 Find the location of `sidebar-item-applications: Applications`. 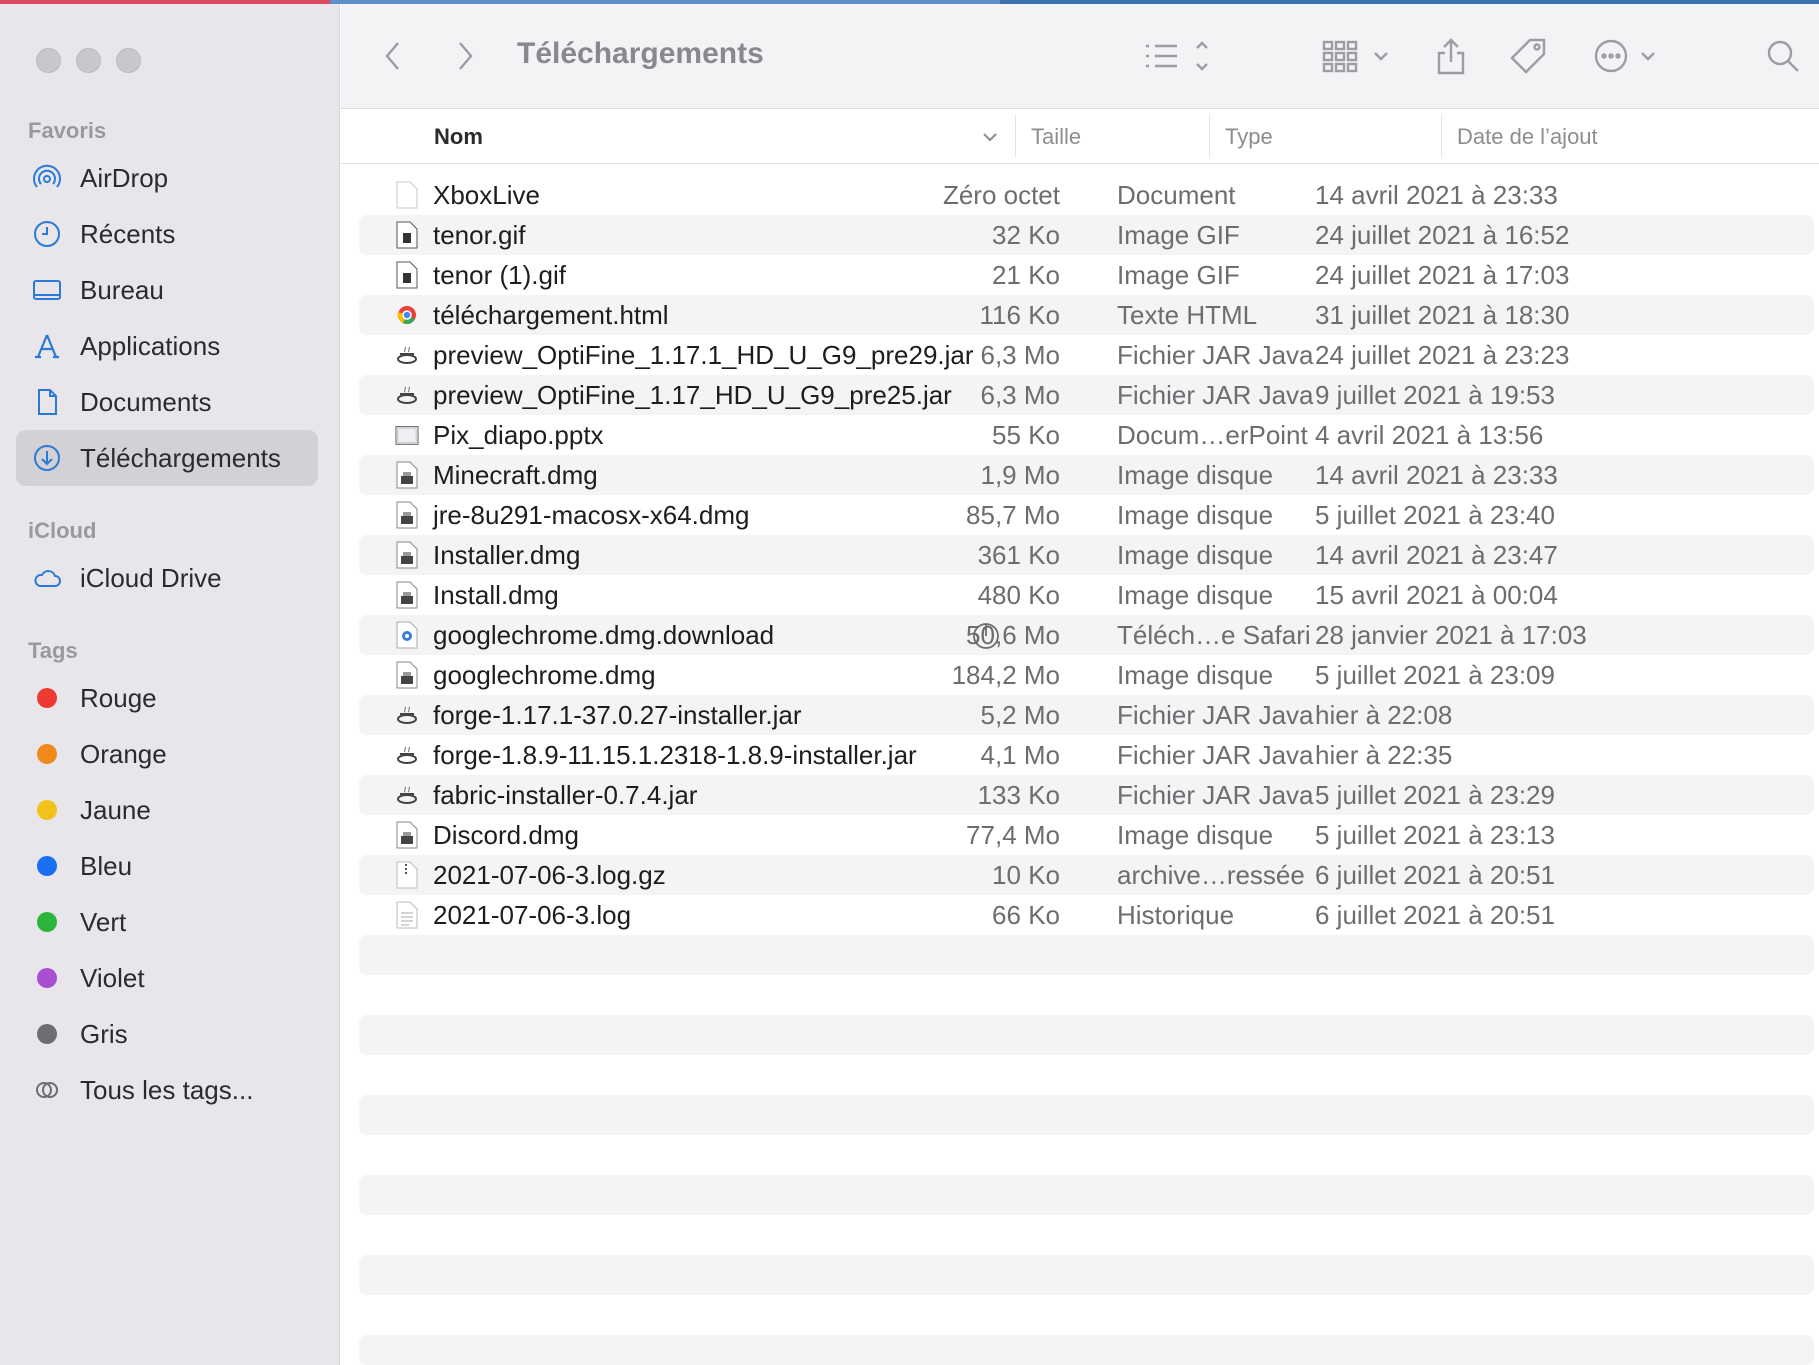

sidebar-item-applications: Applications is located at coordinates (167, 346).